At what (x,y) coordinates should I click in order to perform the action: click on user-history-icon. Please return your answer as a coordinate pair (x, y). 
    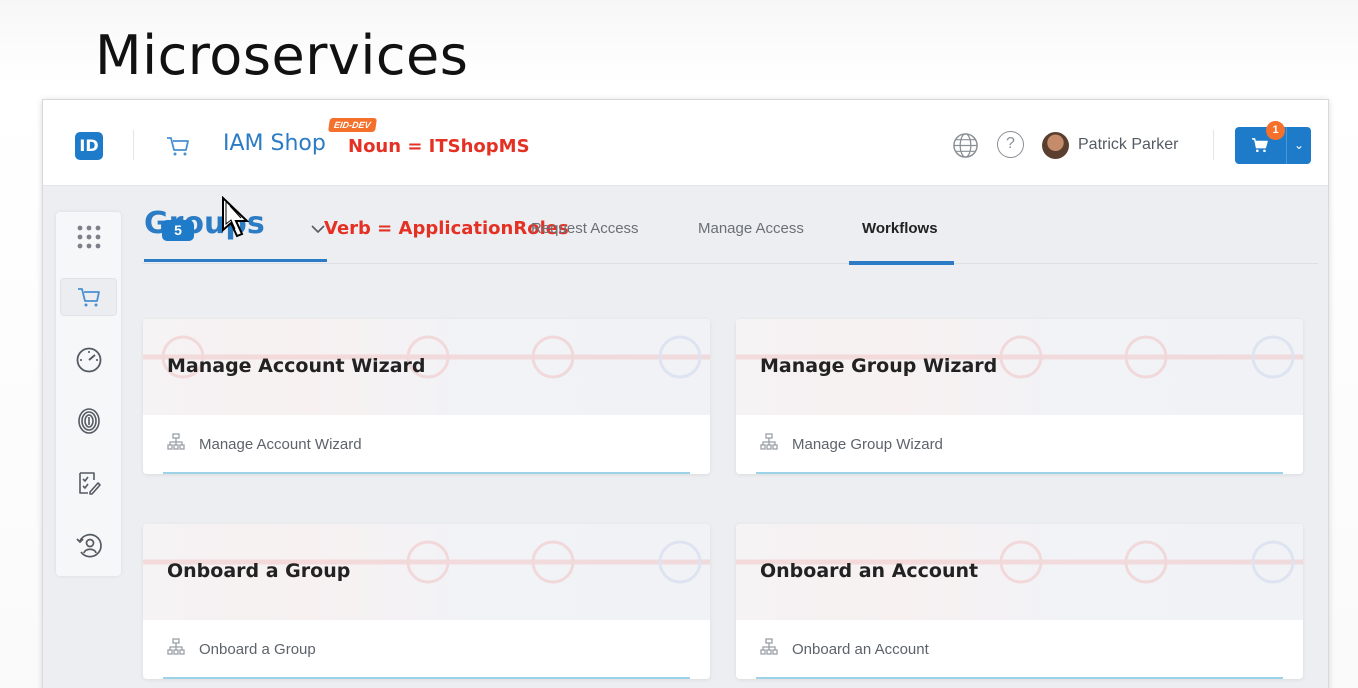
    Looking at the image, I should click on (88, 545).